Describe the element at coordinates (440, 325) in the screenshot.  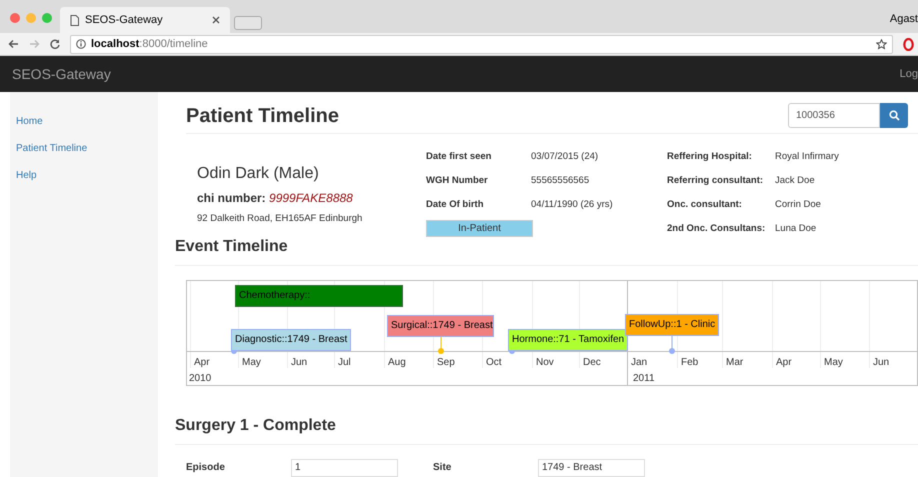
I see `event-item: Surgical::1749 - Breast` at that location.